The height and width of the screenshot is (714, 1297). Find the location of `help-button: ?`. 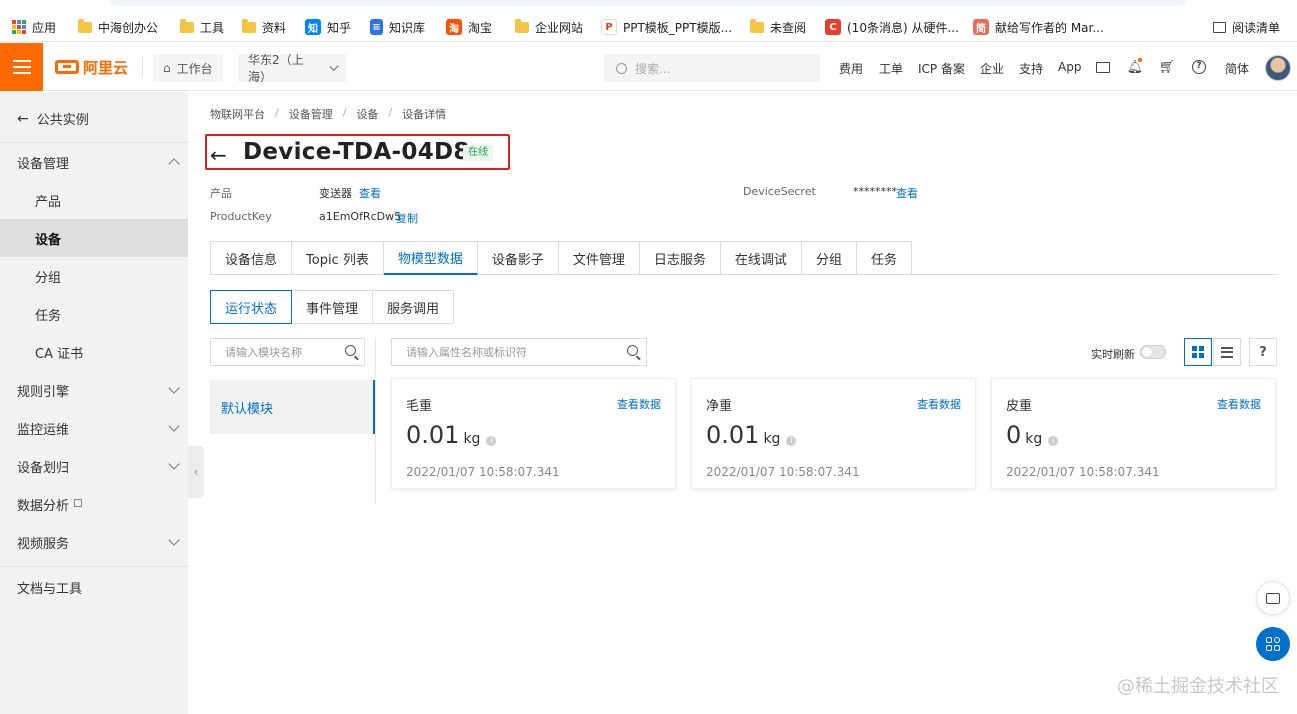

help-button: ? is located at coordinates (1263, 352).